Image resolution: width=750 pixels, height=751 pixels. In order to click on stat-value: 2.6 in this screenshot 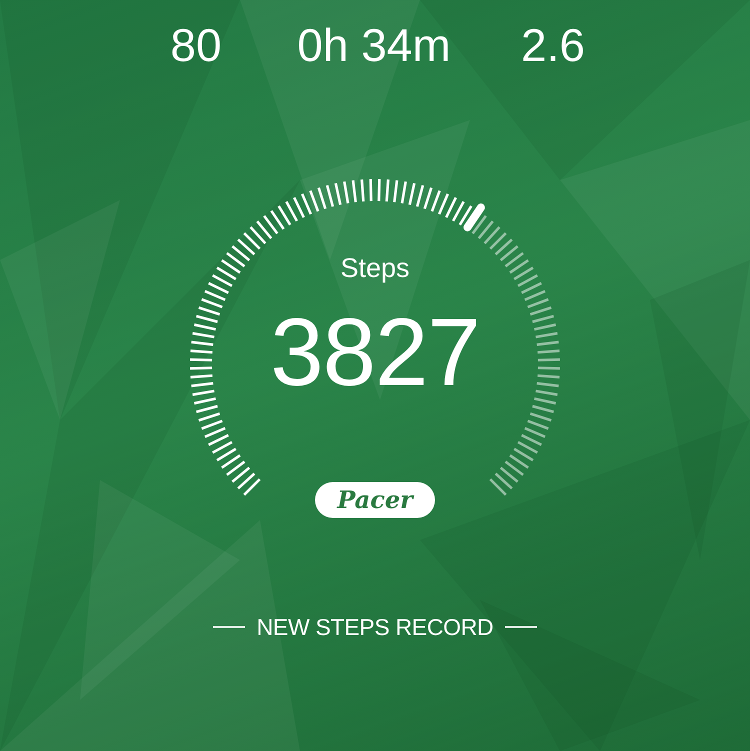, I will do `click(553, 45)`.